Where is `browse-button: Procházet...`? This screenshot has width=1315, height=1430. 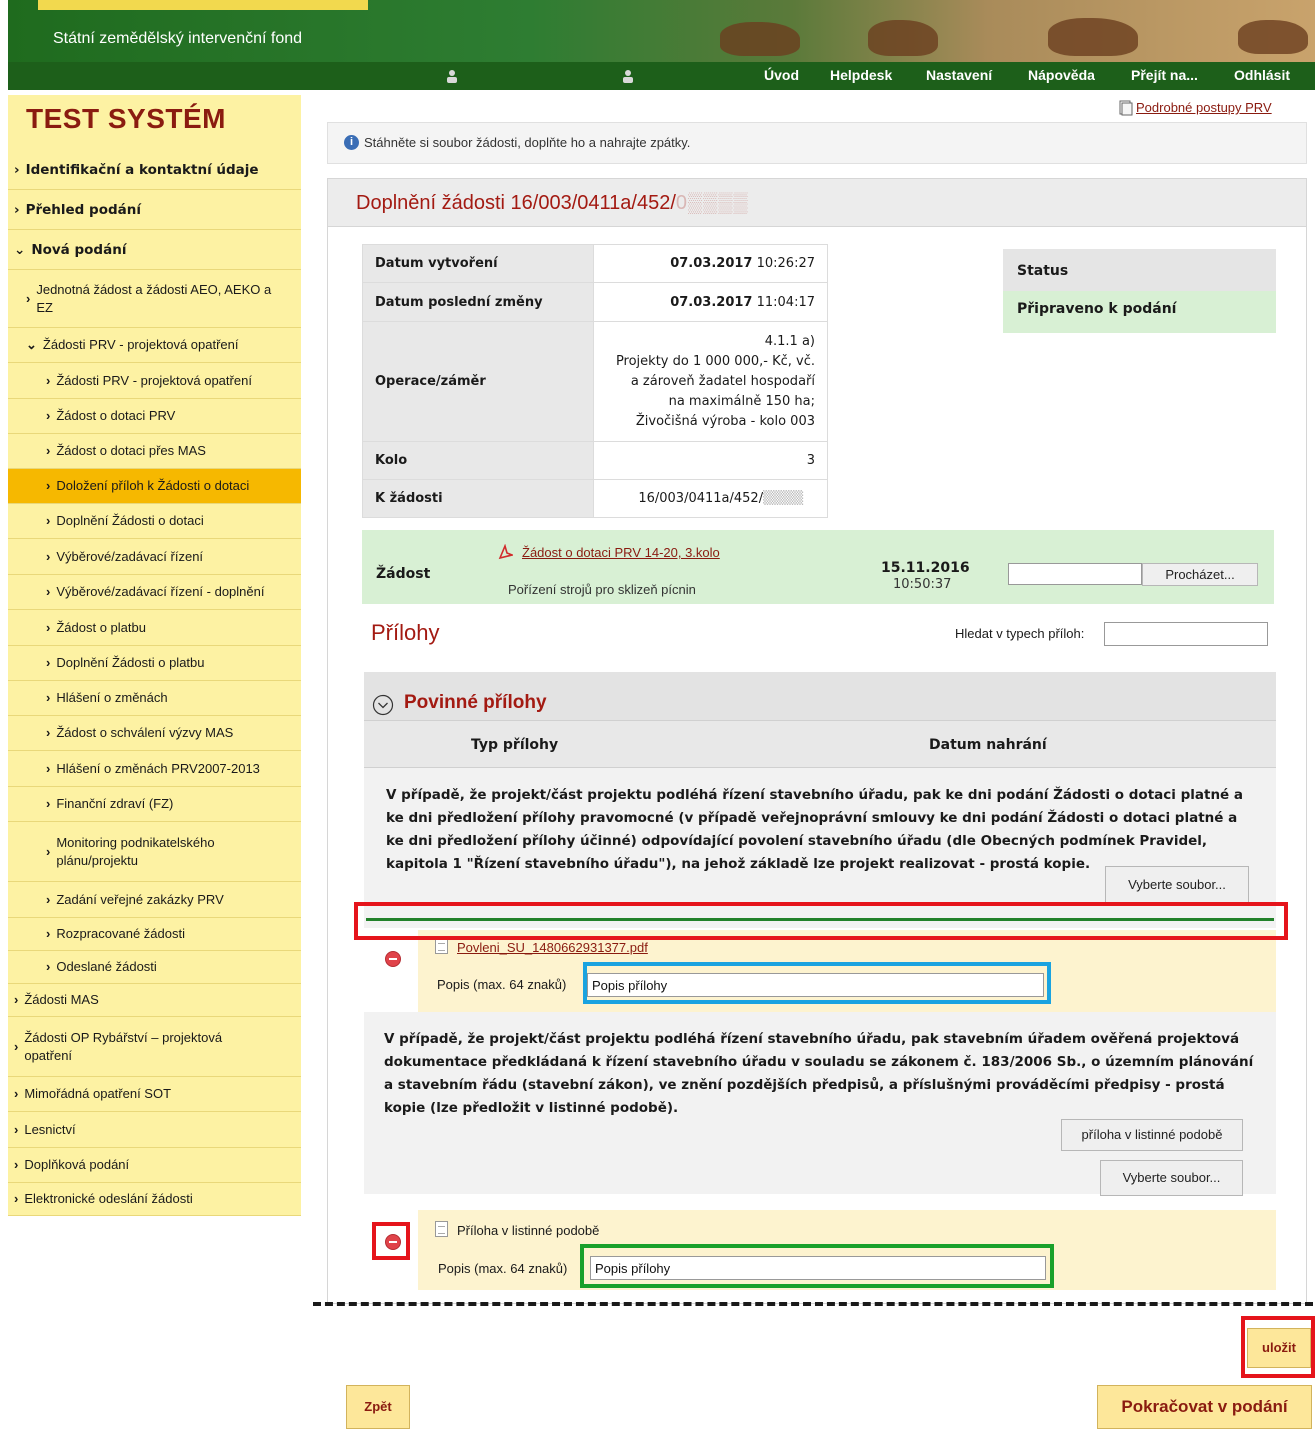
browse-button: Procházet... is located at coordinates (1200, 574).